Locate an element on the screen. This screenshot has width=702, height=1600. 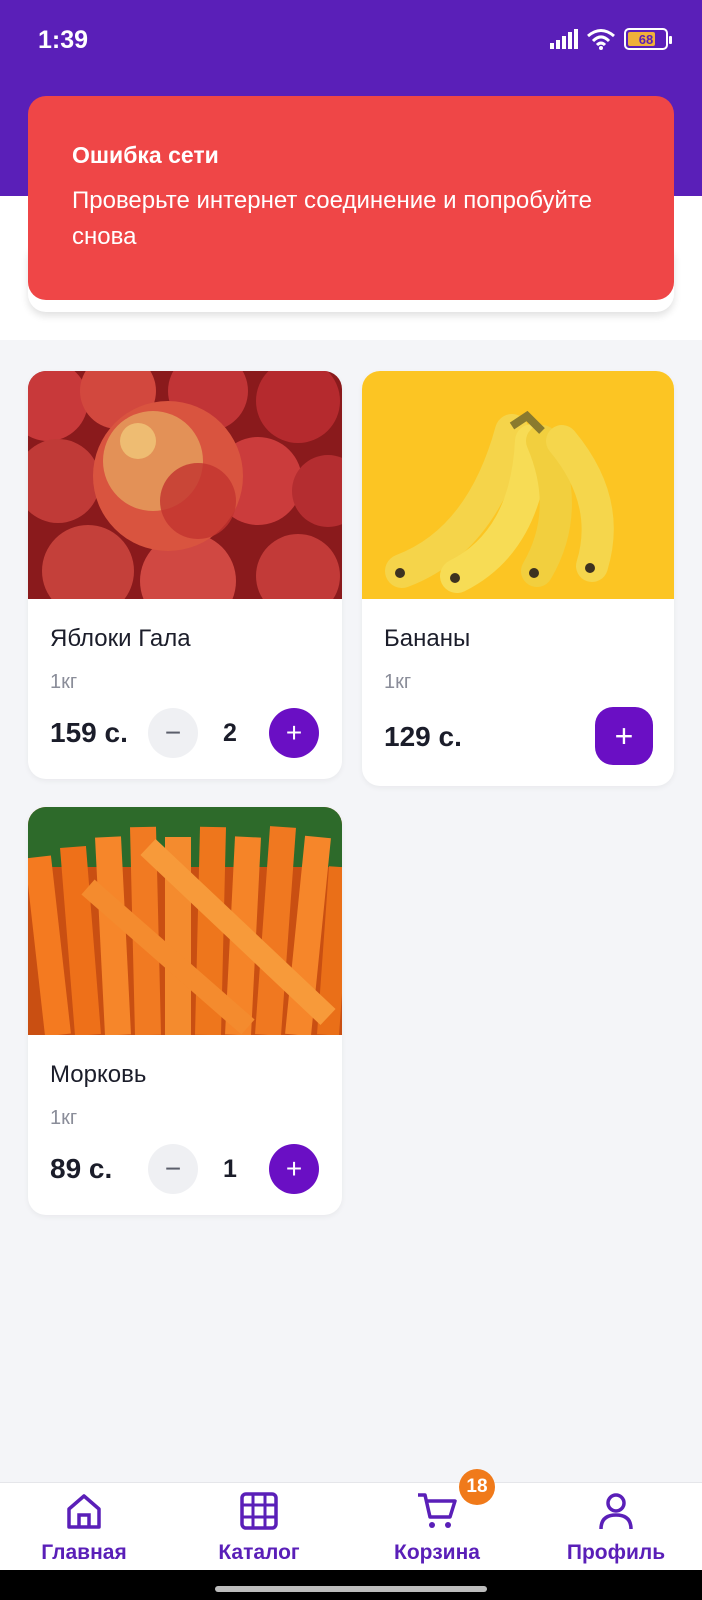
product-card-apples: Яблоки Гала 1кг 159 с. − 2 + is located at coordinates (185, 575).